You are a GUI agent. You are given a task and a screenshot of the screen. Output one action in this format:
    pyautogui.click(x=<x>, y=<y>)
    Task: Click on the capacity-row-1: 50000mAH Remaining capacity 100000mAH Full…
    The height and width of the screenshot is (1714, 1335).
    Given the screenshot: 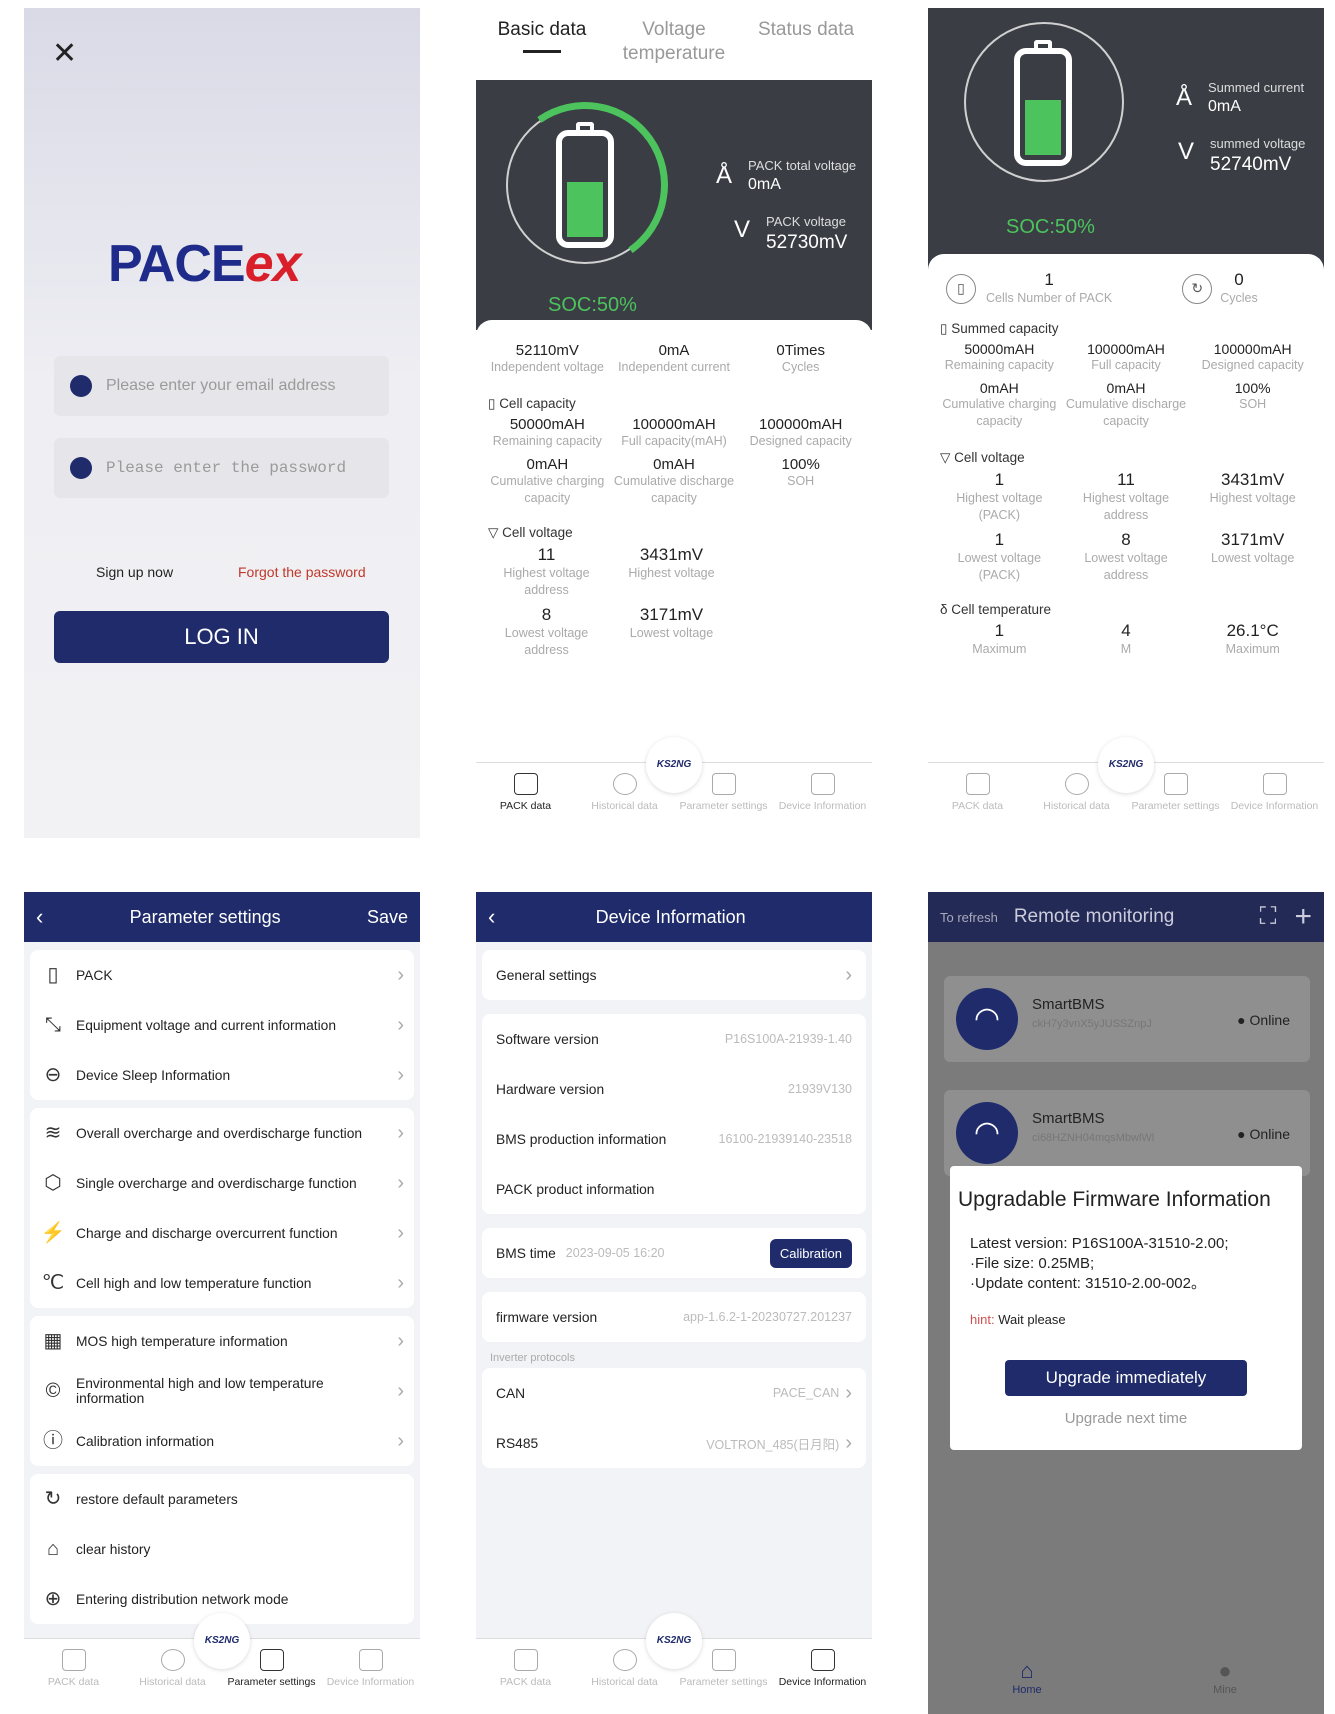 What is the action you would take?
    pyautogui.click(x=1124, y=356)
    